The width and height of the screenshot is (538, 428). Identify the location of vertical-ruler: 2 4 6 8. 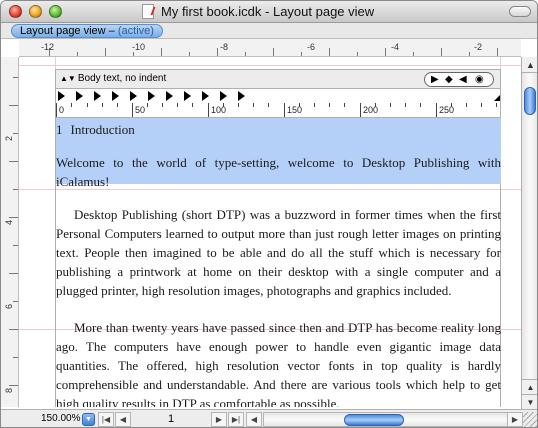
(10, 232).